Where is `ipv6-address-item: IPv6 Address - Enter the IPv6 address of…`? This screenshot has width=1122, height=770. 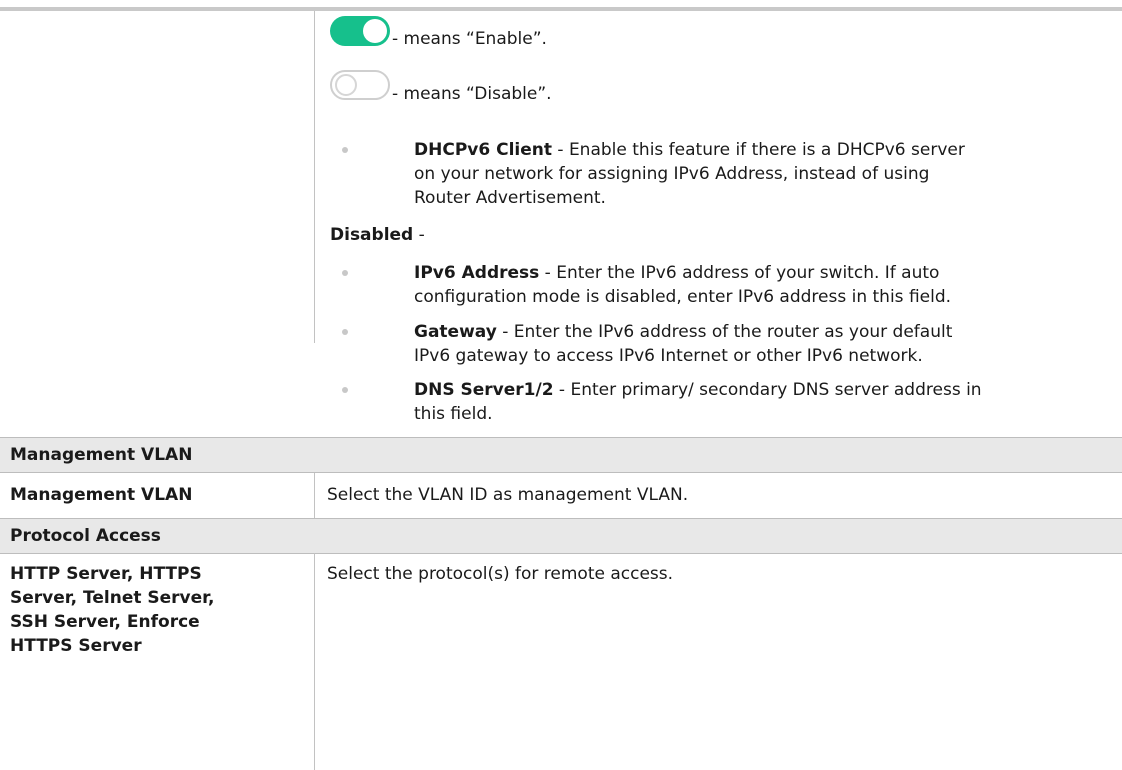
ipv6-address-item: IPv6 Address - Enter the IPv6 address of… is located at coordinates (683, 285).